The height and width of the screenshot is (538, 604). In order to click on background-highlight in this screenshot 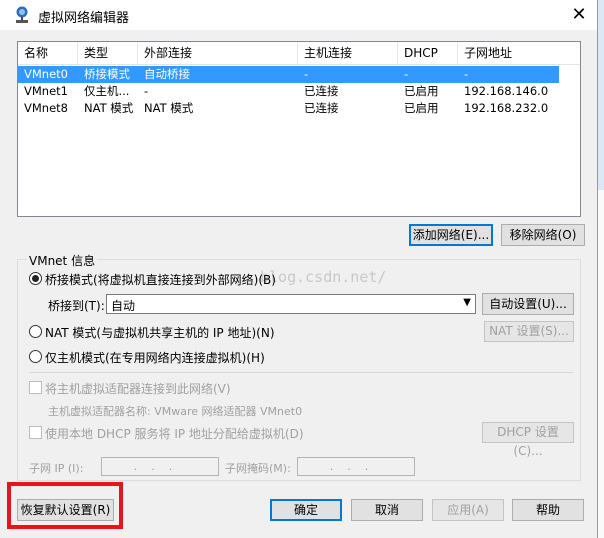, I will do `click(601, 95)`.